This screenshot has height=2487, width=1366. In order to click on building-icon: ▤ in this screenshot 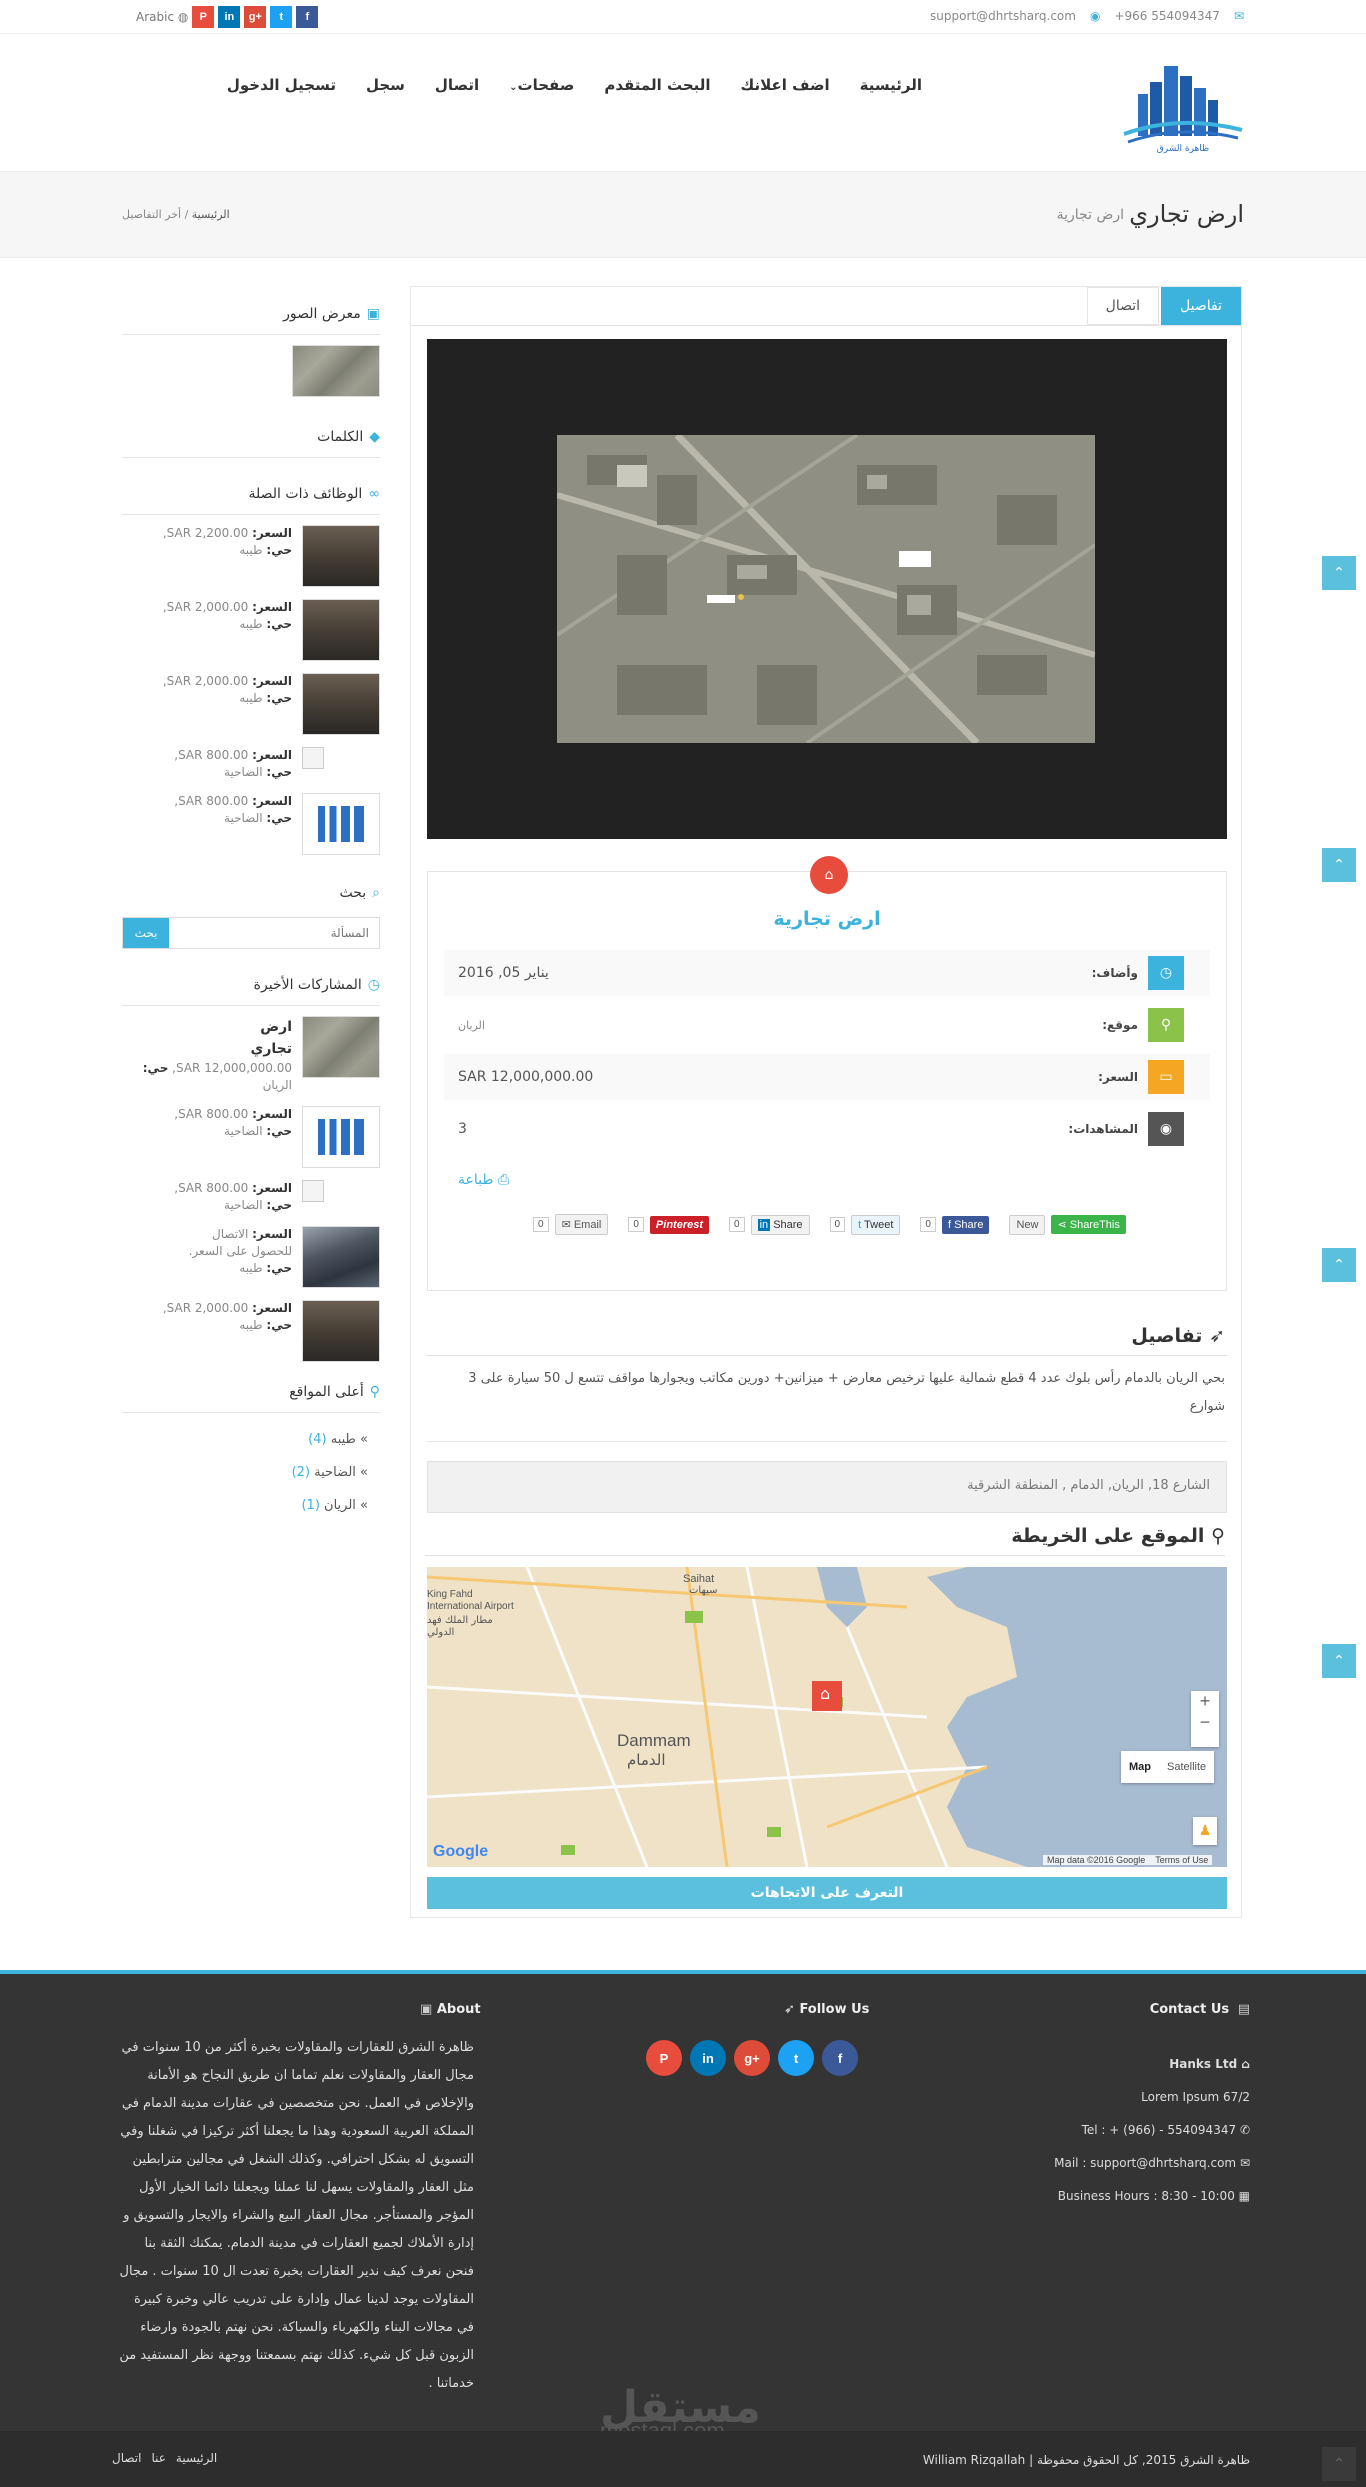, I will do `click(1243, 2009)`.